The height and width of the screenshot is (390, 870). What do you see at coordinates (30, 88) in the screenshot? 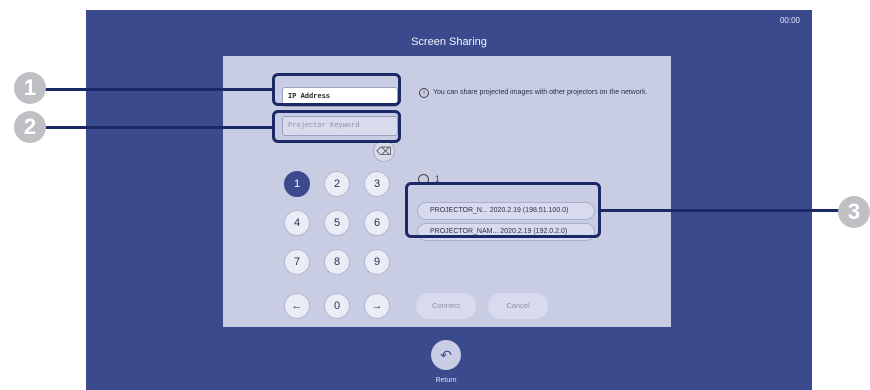
I see `callout-badge-1: 1` at bounding box center [30, 88].